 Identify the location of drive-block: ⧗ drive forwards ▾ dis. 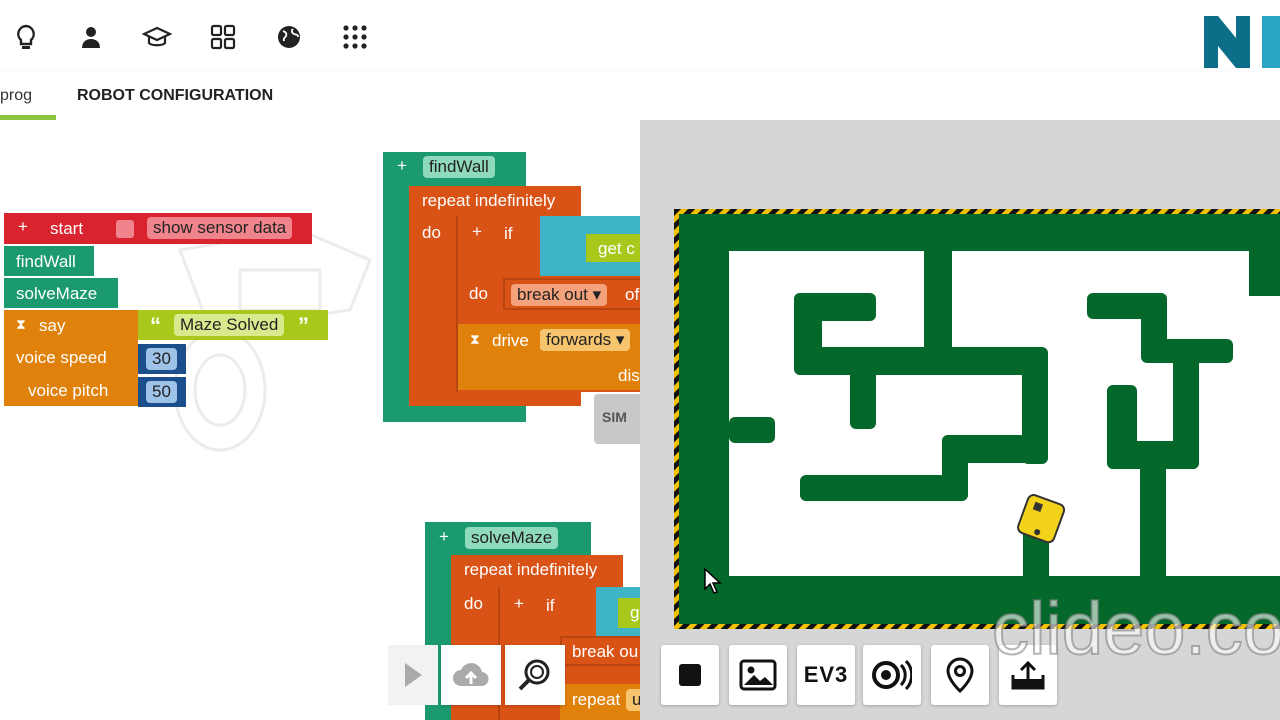
(549, 357).